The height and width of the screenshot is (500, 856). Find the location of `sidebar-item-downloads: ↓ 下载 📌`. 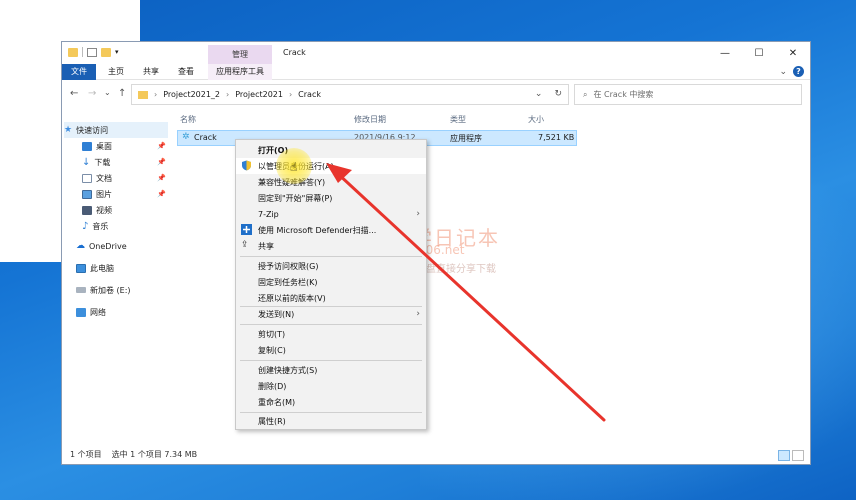

sidebar-item-downloads: ↓ 下载 📌 is located at coordinates (125, 162).